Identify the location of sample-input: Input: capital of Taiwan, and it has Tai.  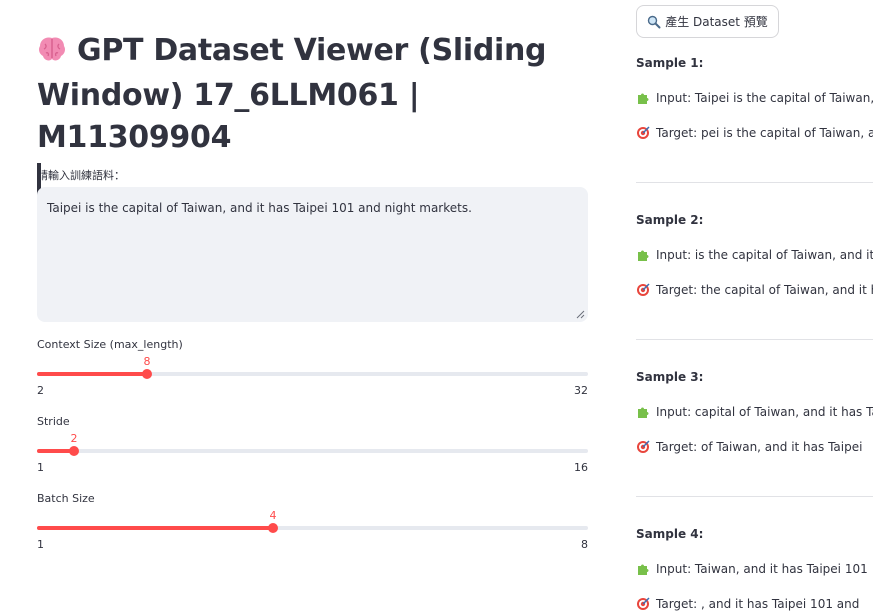
(754, 412).